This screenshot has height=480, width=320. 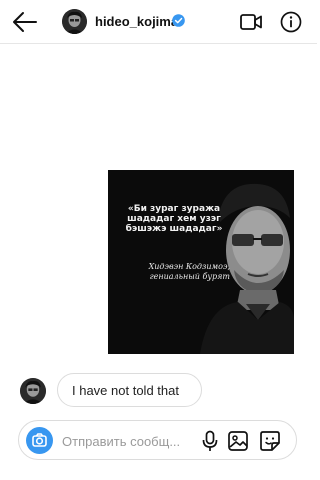 What do you see at coordinates (125, 390) in the screenshot?
I see `message-text: I have not told that` at bounding box center [125, 390].